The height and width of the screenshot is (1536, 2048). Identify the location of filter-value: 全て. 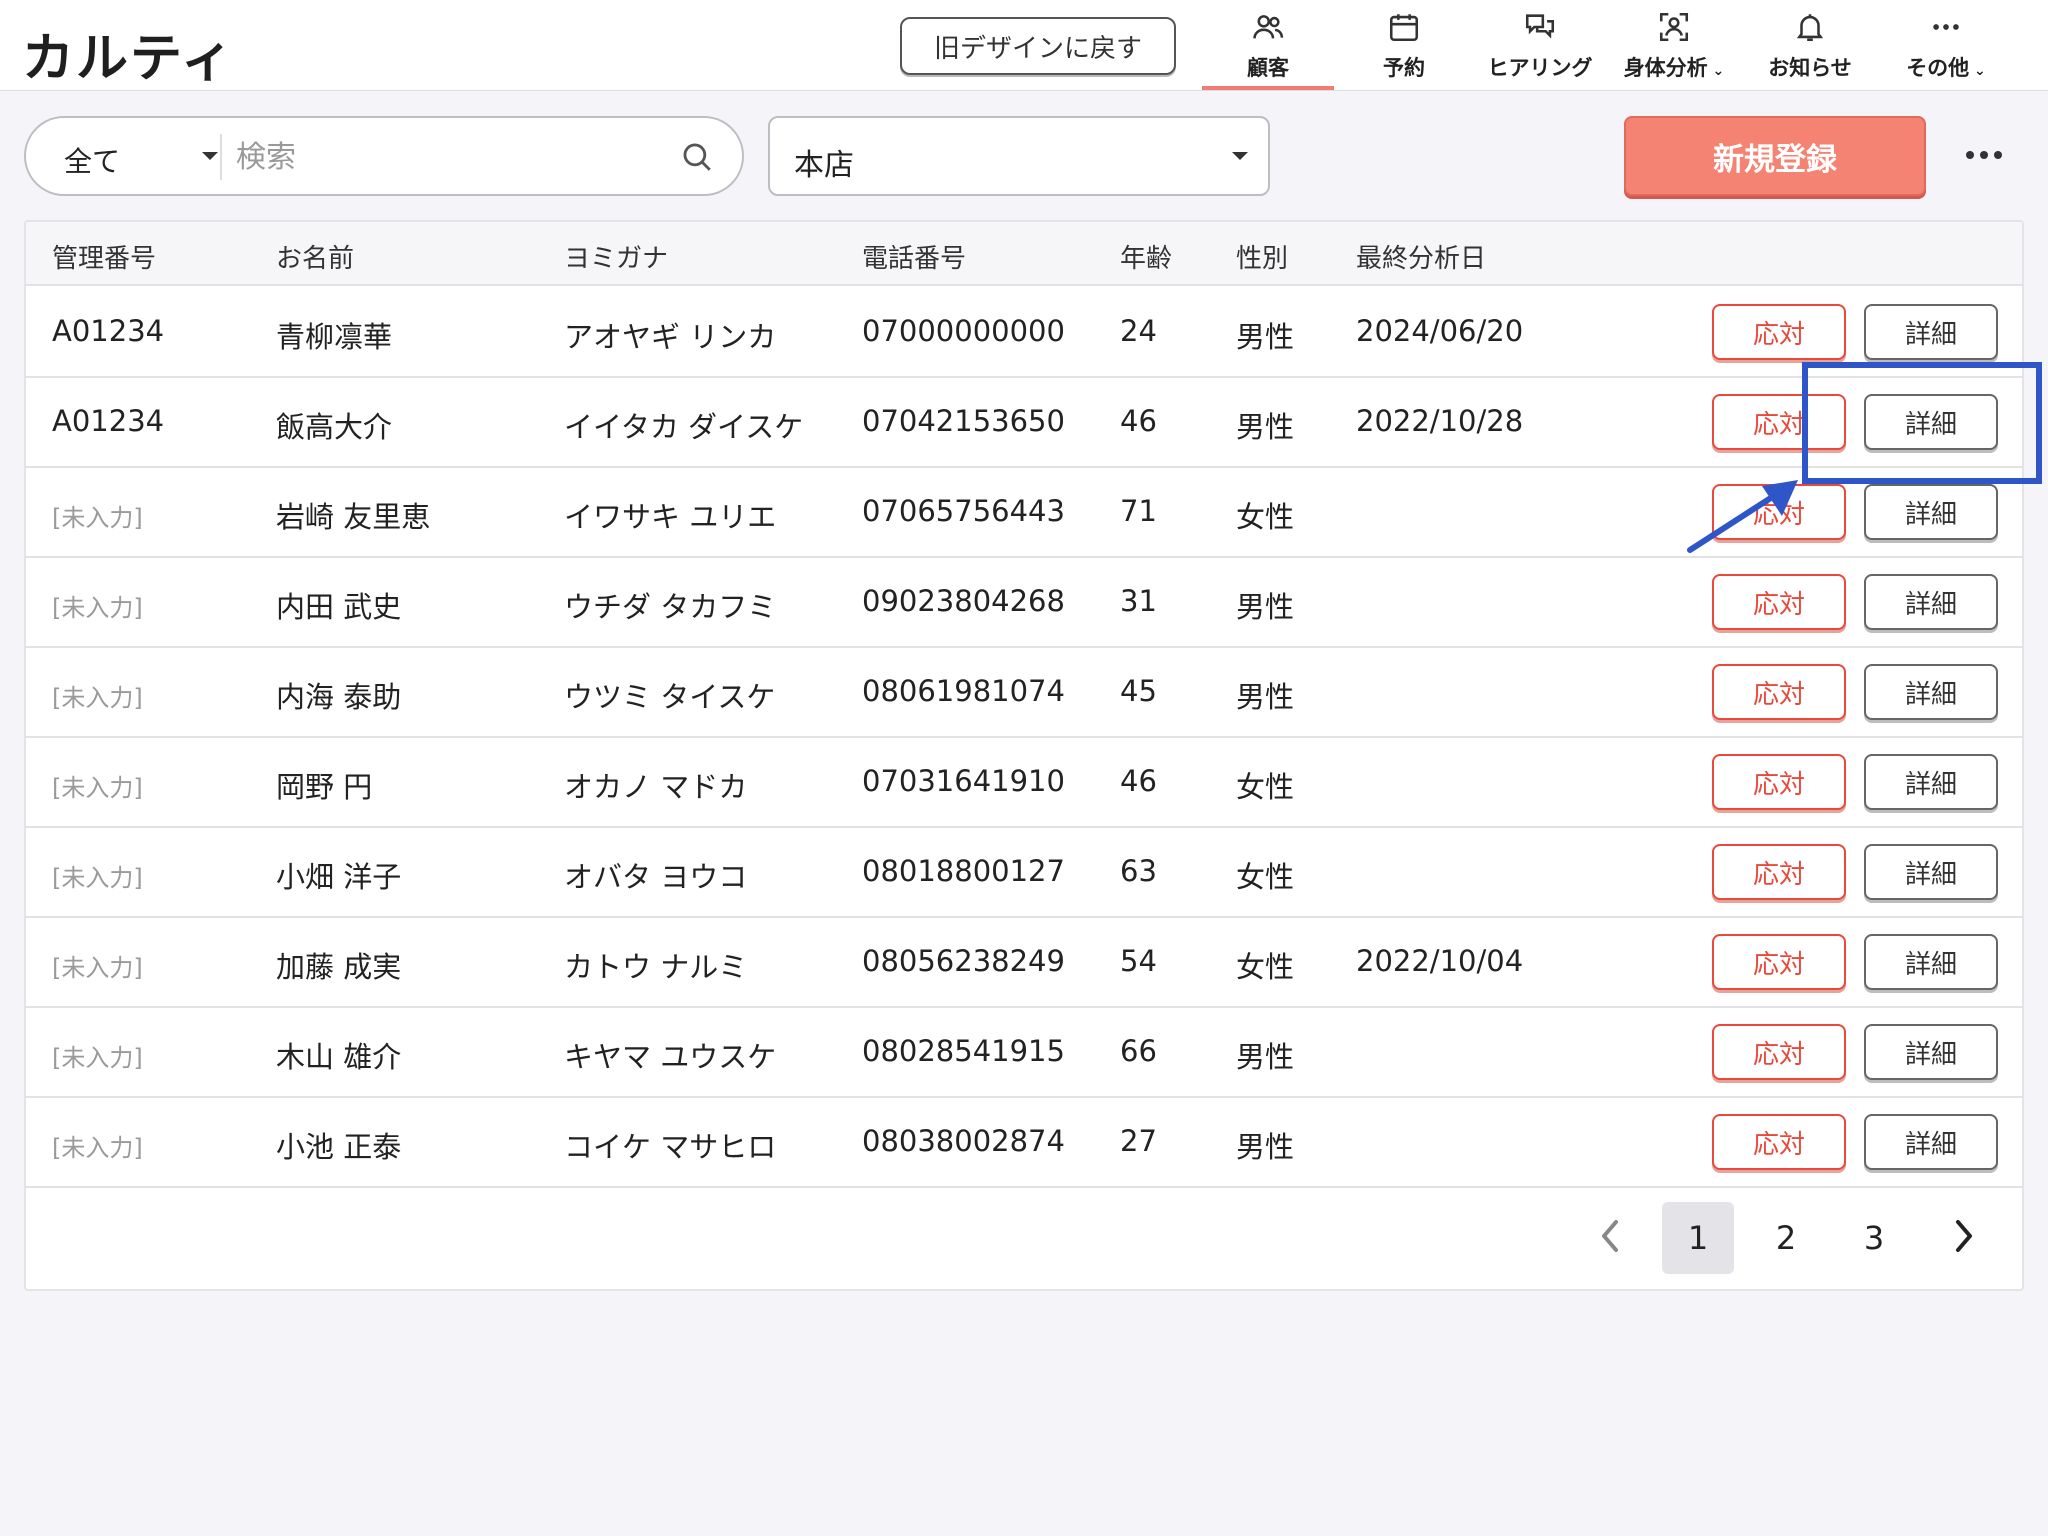
(92, 161).